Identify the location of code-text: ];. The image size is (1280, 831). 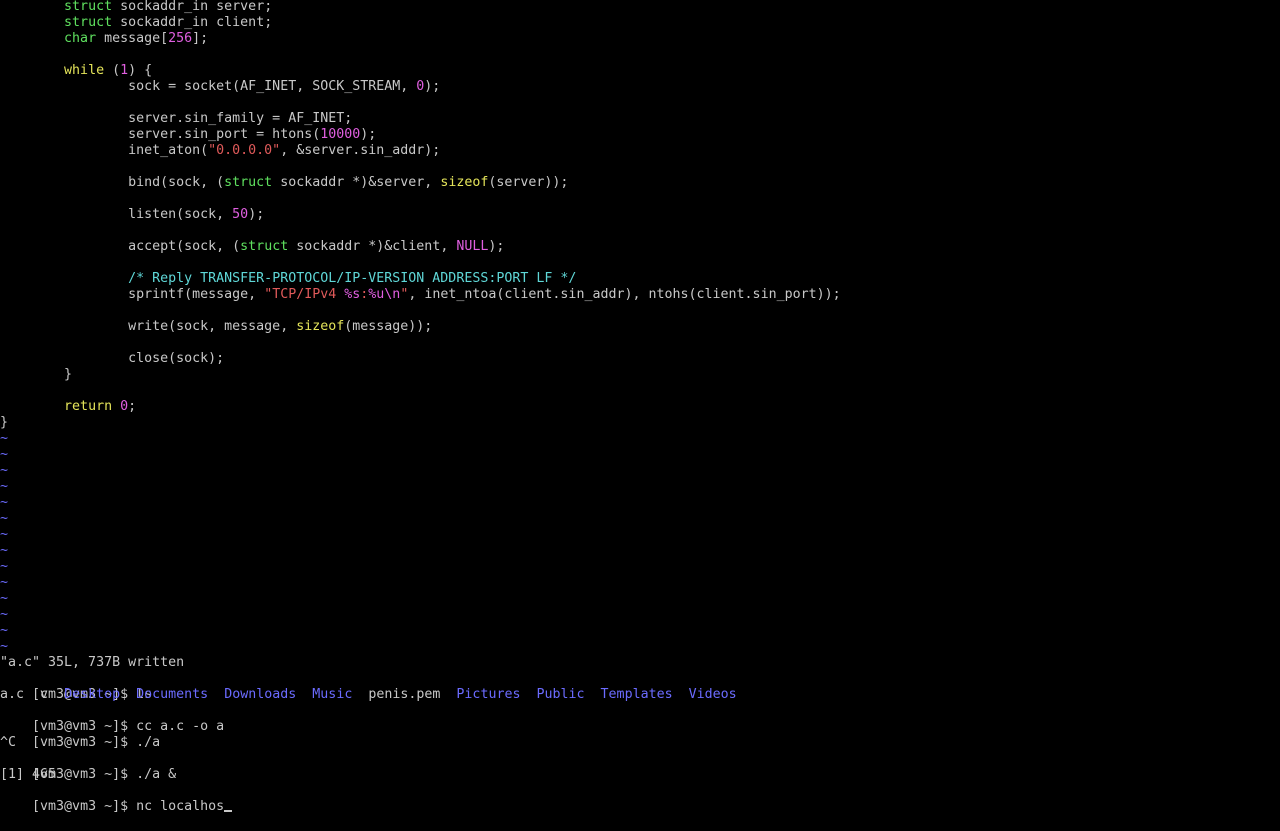
(200, 38).